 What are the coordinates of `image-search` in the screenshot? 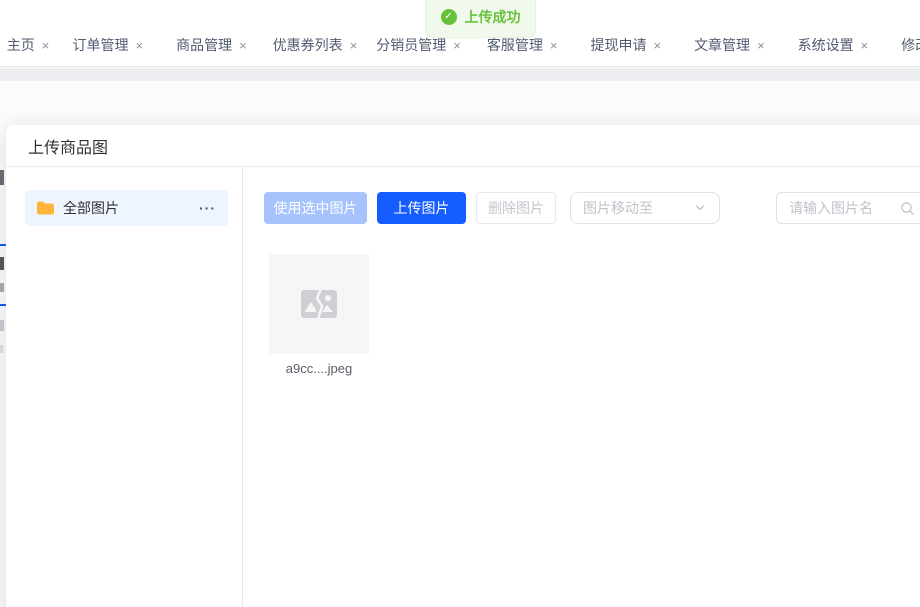 It's located at (848, 208).